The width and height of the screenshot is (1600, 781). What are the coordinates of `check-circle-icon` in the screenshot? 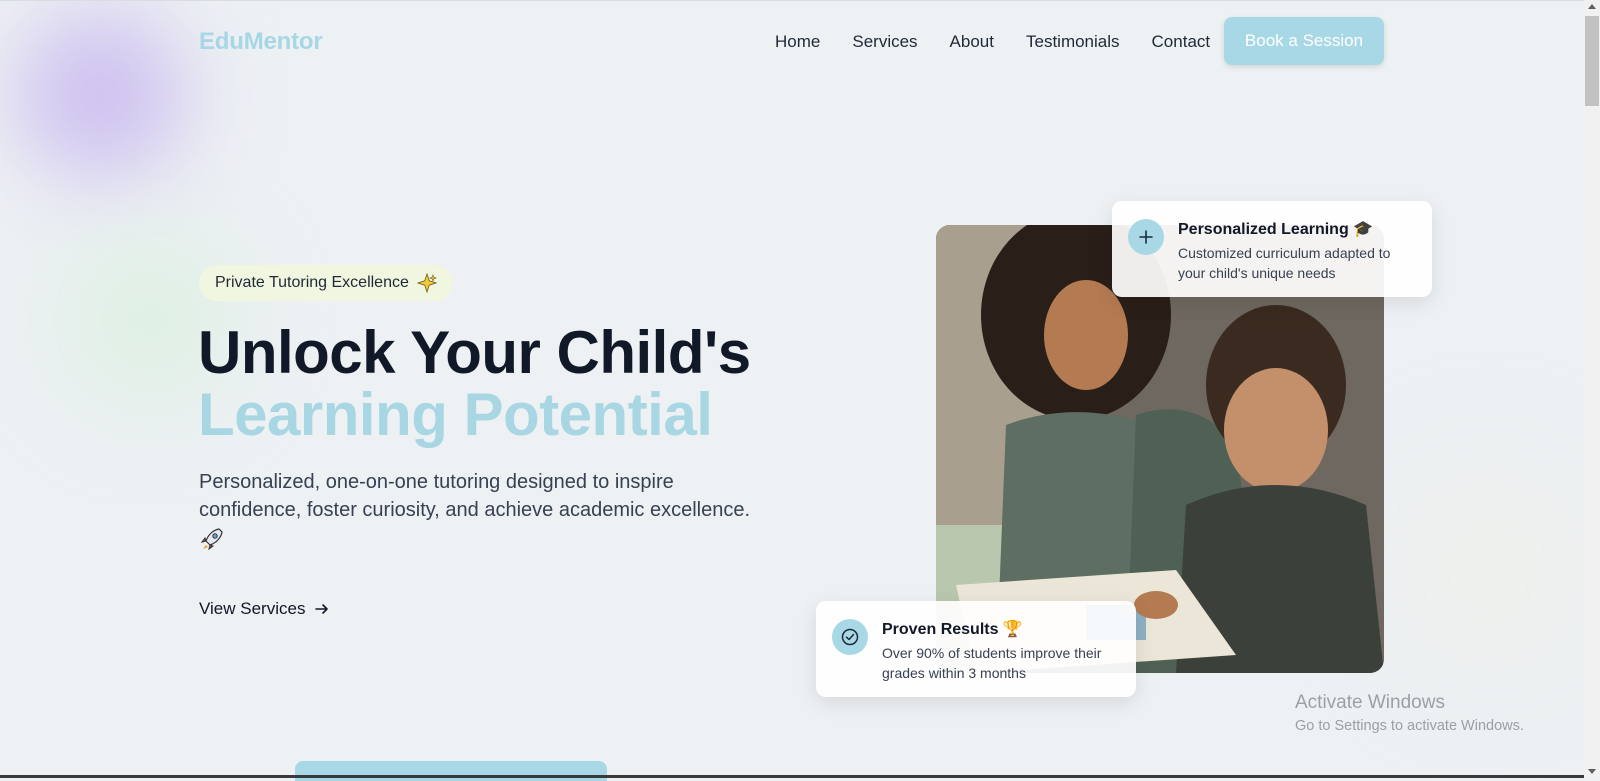 It's located at (850, 637).